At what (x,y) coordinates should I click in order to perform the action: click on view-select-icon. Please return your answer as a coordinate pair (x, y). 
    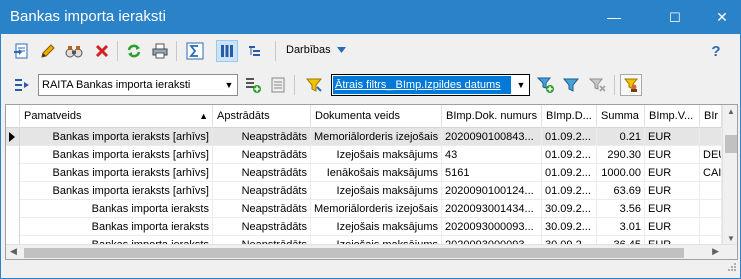
    Looking at the image, I should click on (22, 85).